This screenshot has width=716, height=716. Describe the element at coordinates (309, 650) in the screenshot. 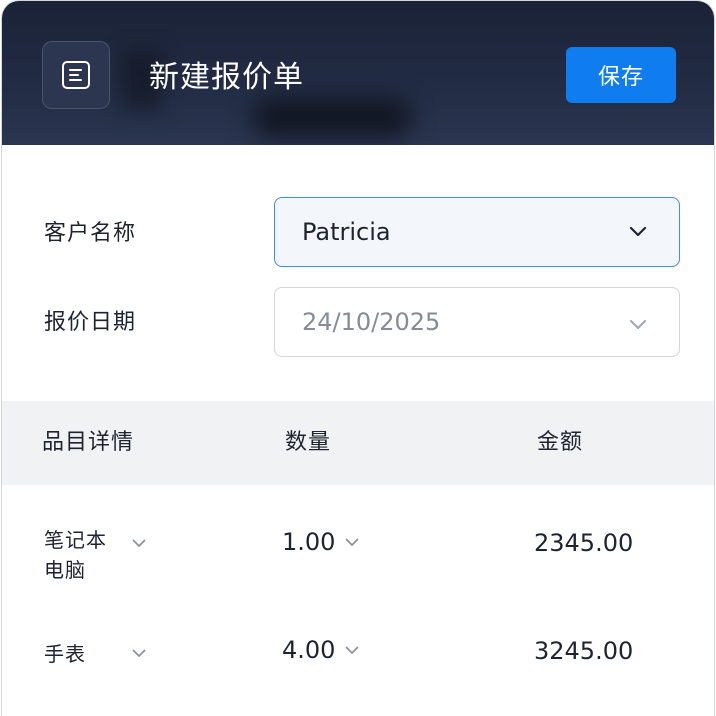

I see `quantity-value: 4.00` at that location.